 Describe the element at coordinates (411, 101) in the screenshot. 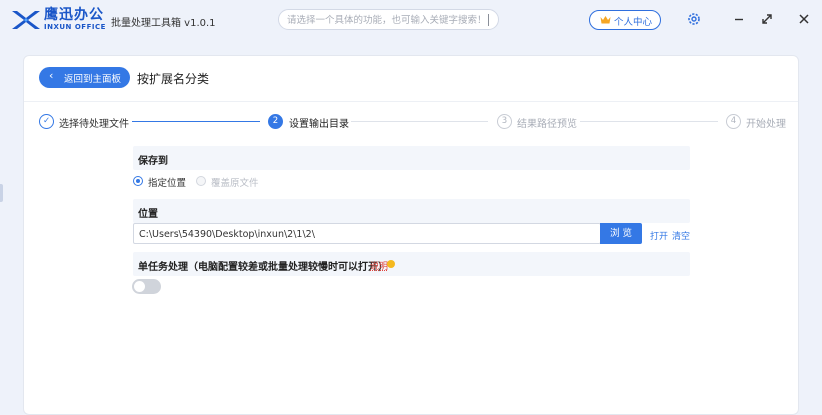

I see `divider` at that location.